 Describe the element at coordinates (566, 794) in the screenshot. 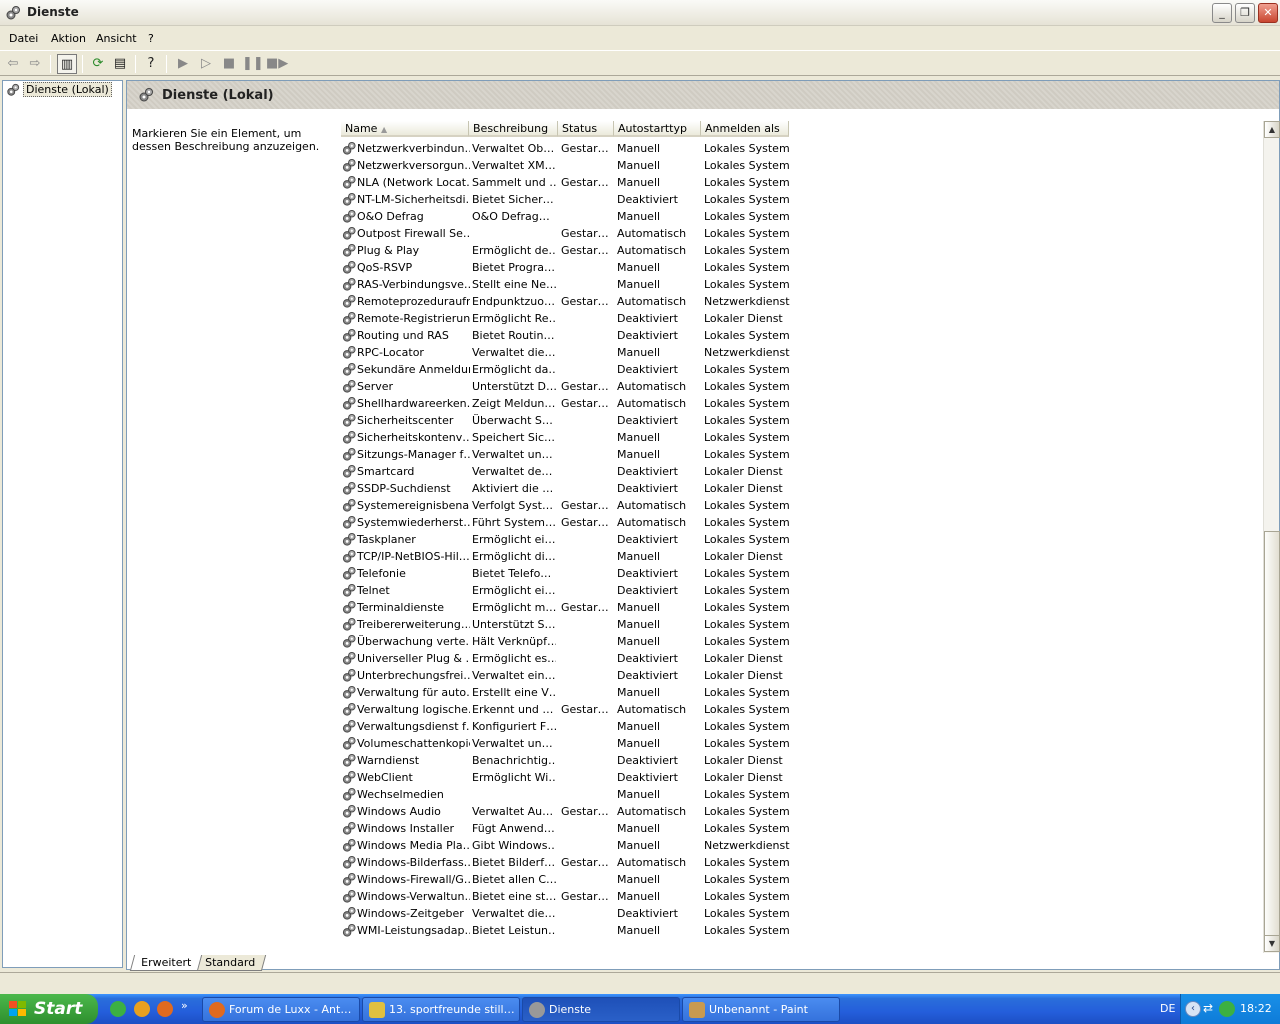

I see `service-row: Wechselmedien Manuell Lokales System` at that location.